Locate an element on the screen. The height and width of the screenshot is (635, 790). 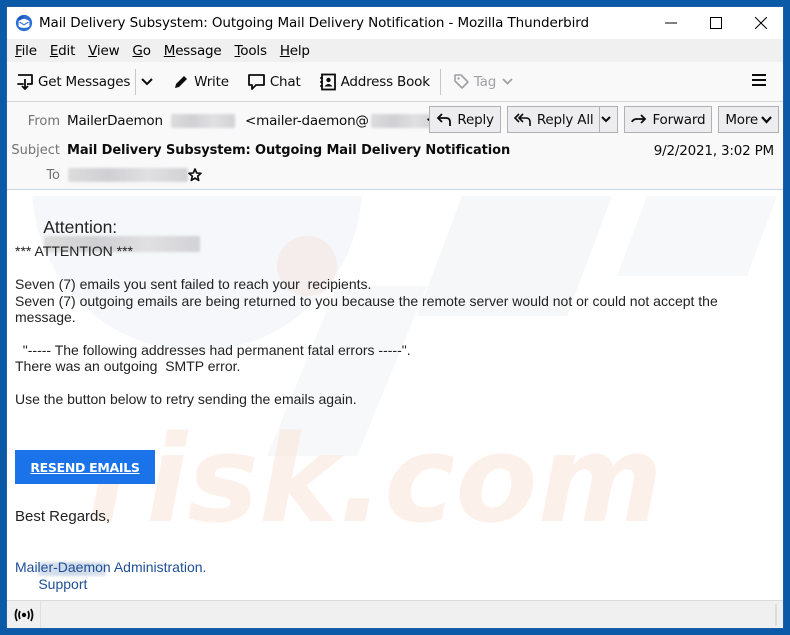
reply-all-chevron-down-icon is located at coordinates (606, 119).